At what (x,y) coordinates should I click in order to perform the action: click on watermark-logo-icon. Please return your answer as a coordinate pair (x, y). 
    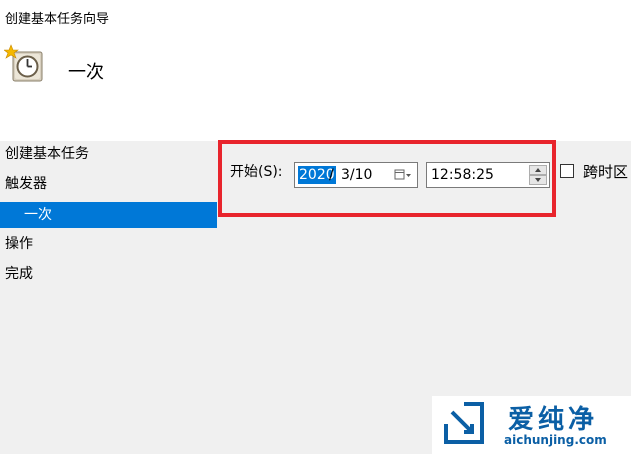
    Looking at the image, I should click on (464, 423).